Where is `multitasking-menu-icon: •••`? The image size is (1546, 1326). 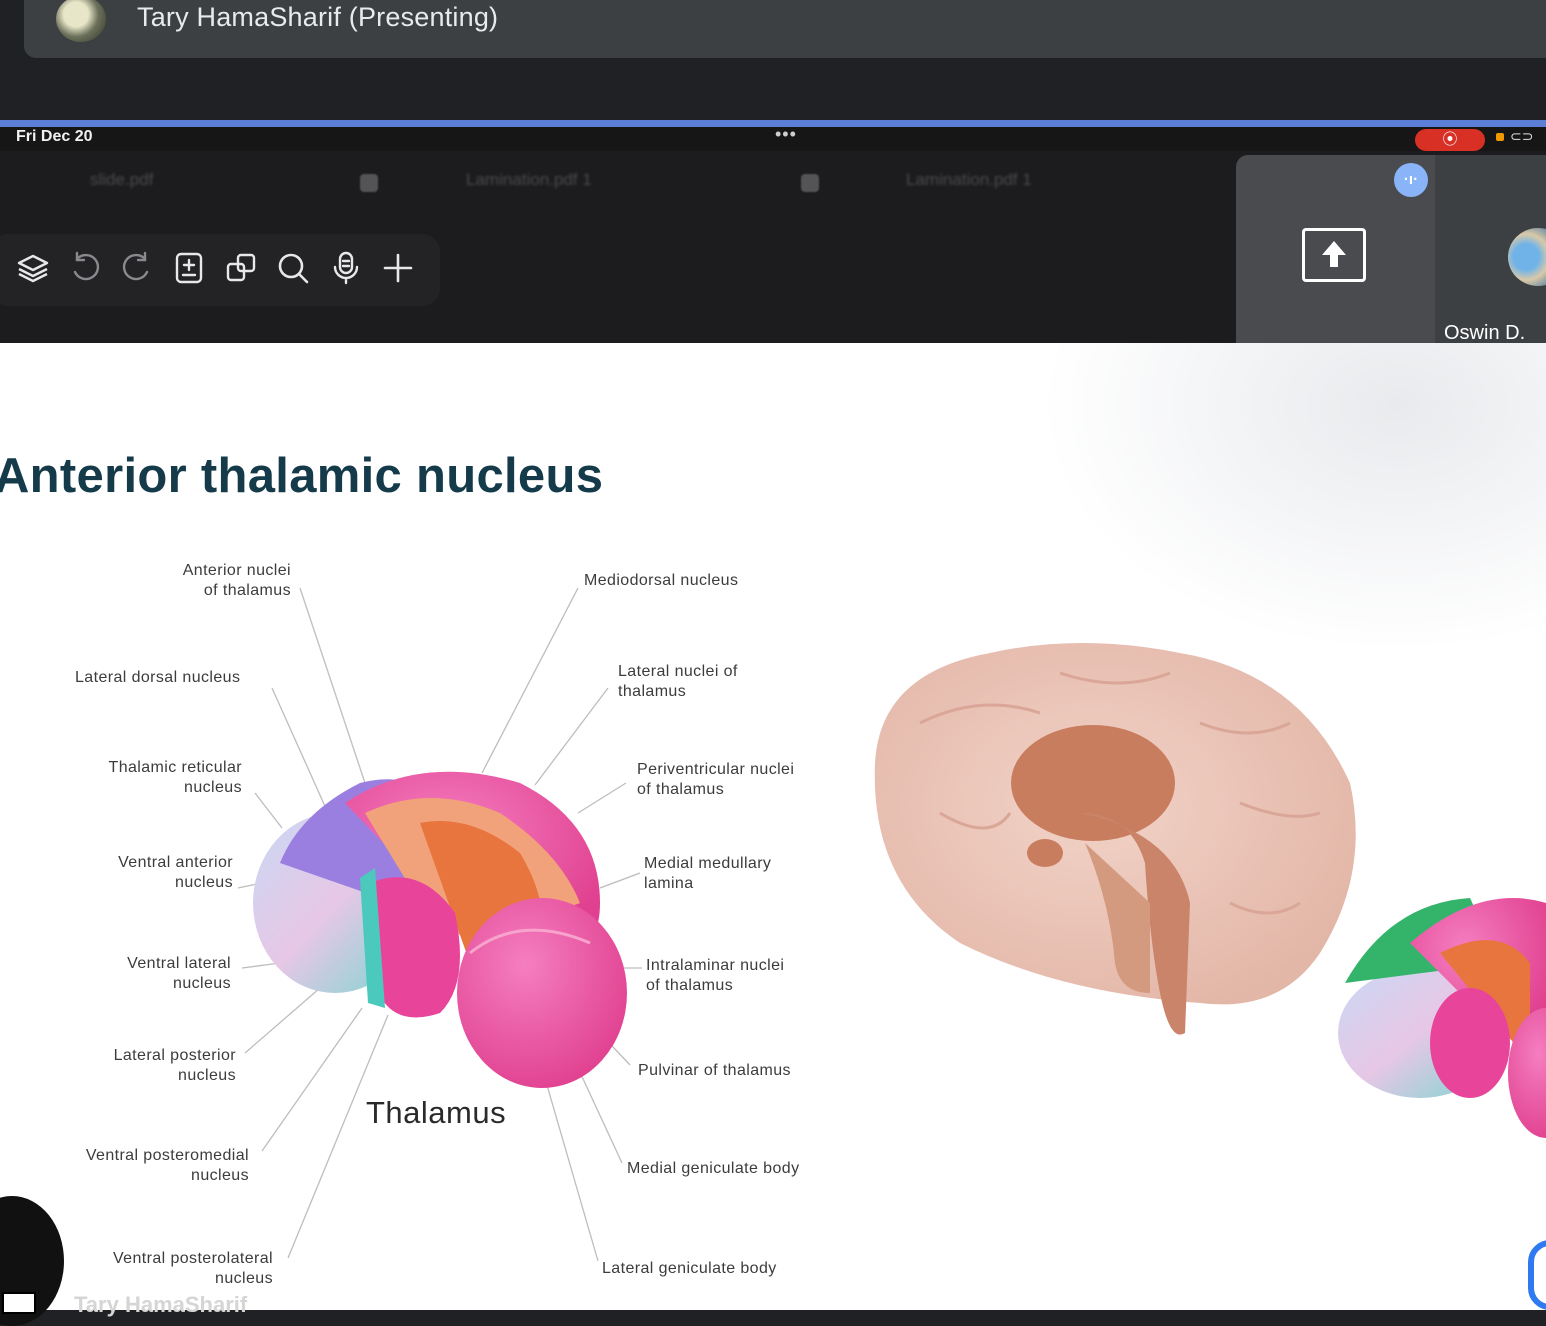 multitasking-menu-icon: ••• is located at coordinates (786, 134).